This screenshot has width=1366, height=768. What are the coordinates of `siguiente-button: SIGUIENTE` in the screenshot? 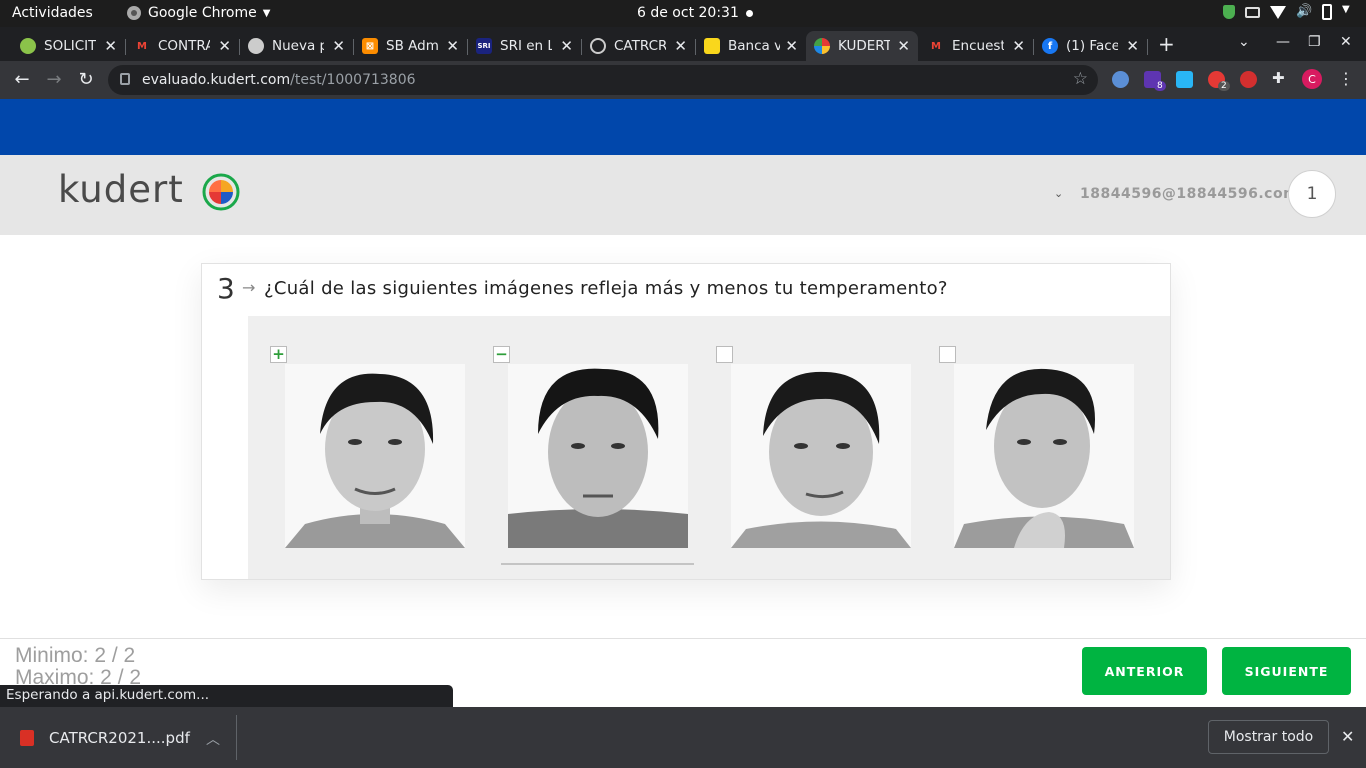 It's located at (1286, 671).